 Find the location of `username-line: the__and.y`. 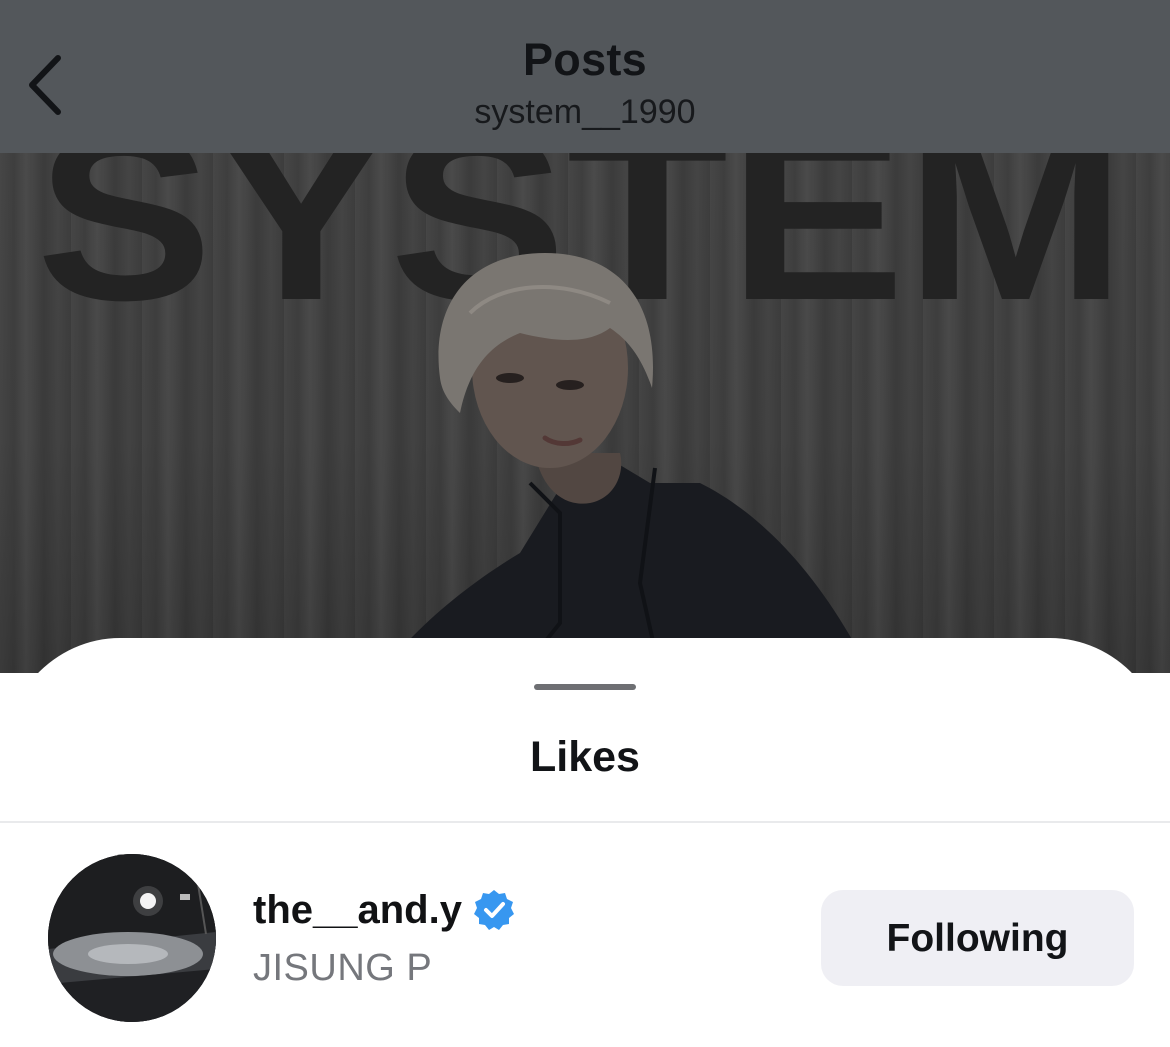

username-line: the__and.y is located at coordinates (384, 910).